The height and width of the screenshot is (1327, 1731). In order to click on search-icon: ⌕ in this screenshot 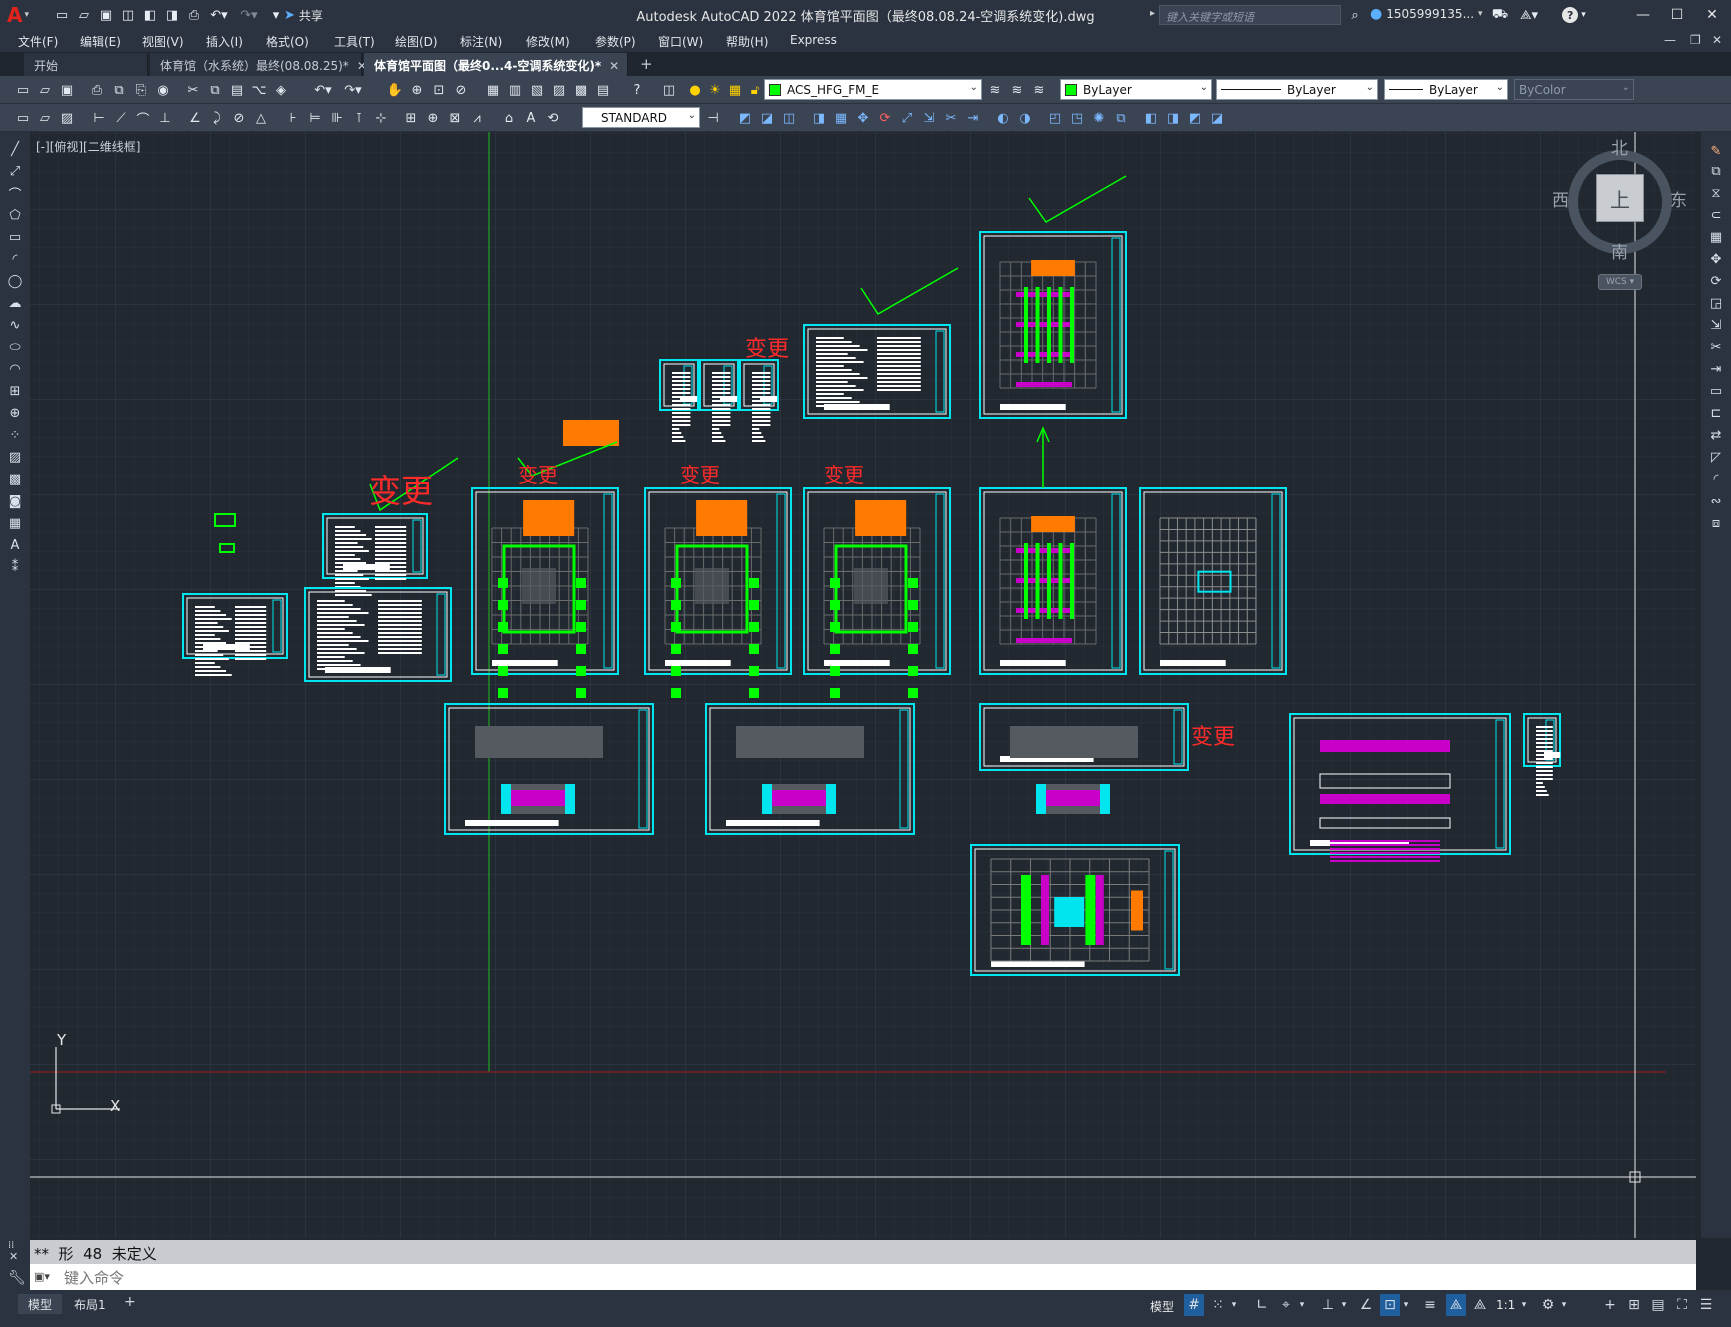, I will do `click(1355, 15)`.